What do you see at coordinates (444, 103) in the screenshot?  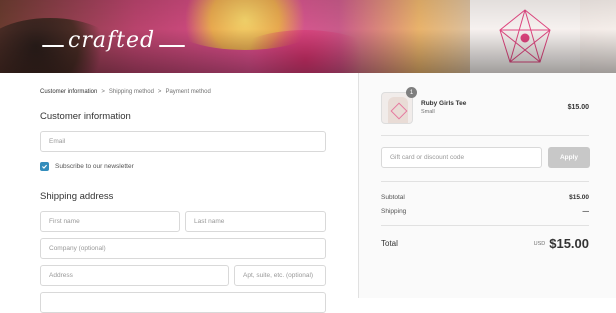 I see `product-name: Ruby Girls Tee` at bounding box center [444, 103].